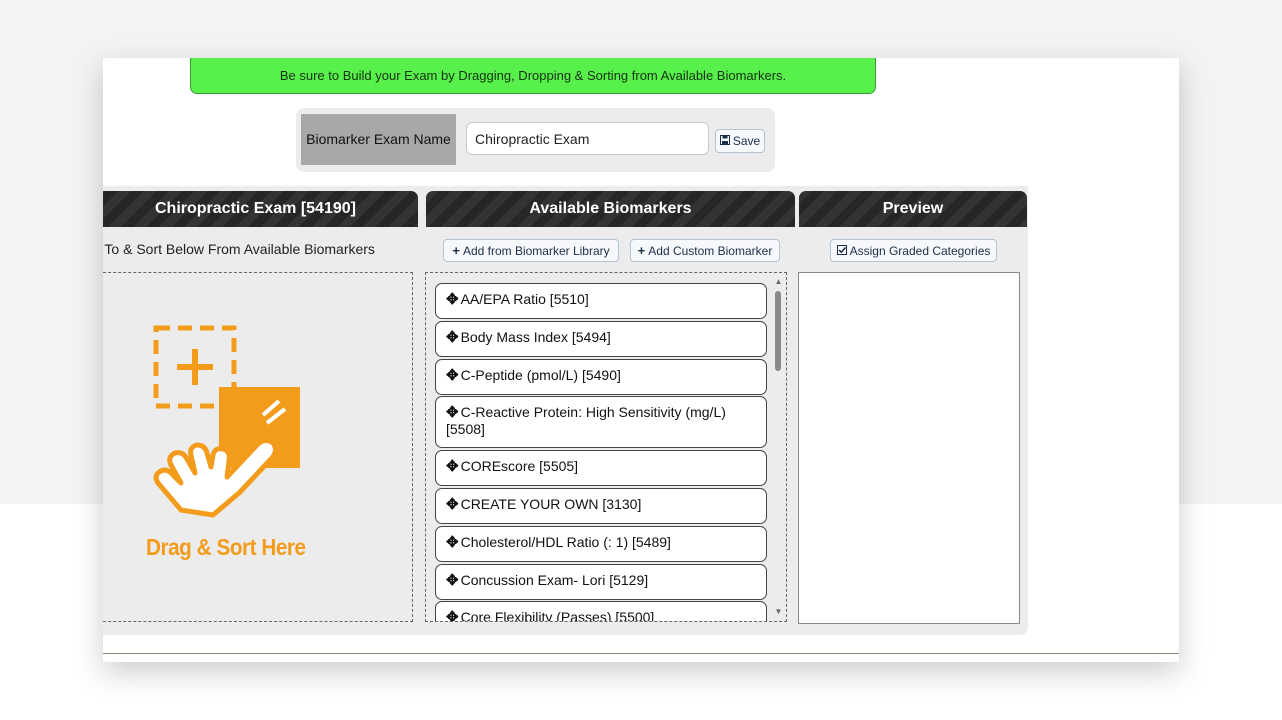  I want to click on biomarker-label: AA/EPA Ratio [5510], so click(524, 299).